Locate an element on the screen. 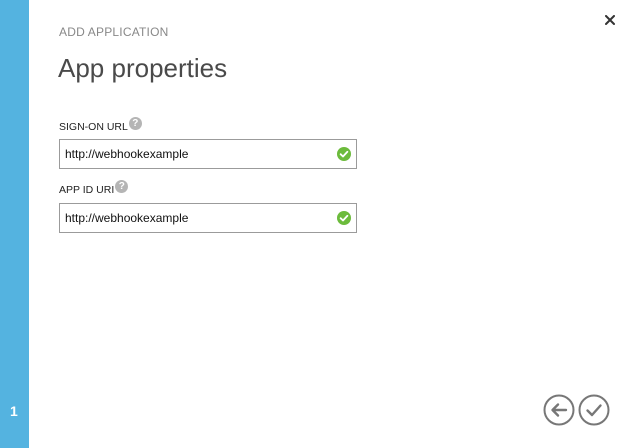 Image resolution: width=629 pixels, height=448 pixels. back-button is located at coordinates (559, 410).